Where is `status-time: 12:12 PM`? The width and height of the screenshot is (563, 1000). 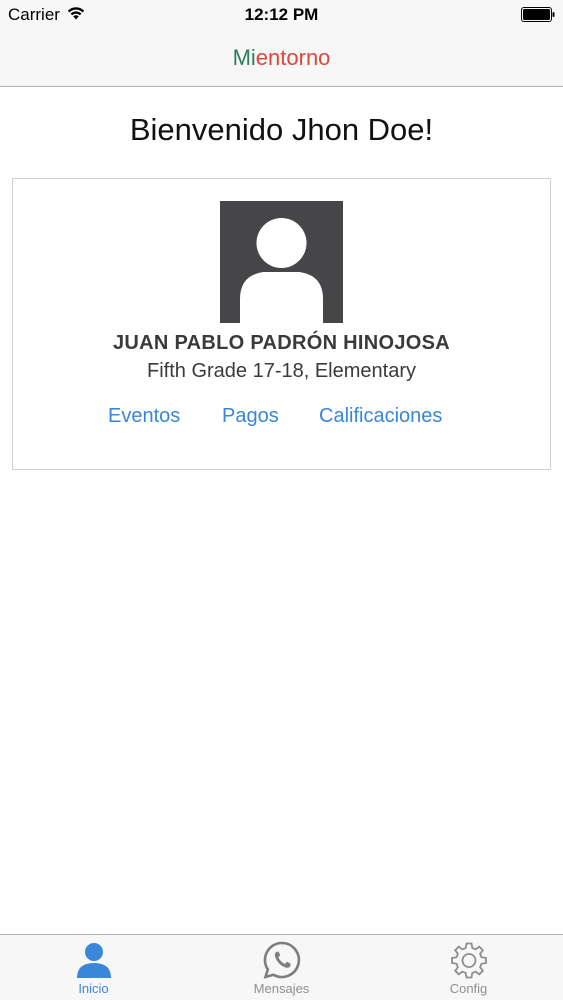
status-time: 12:12 PM is located at coordinates (281, 14).